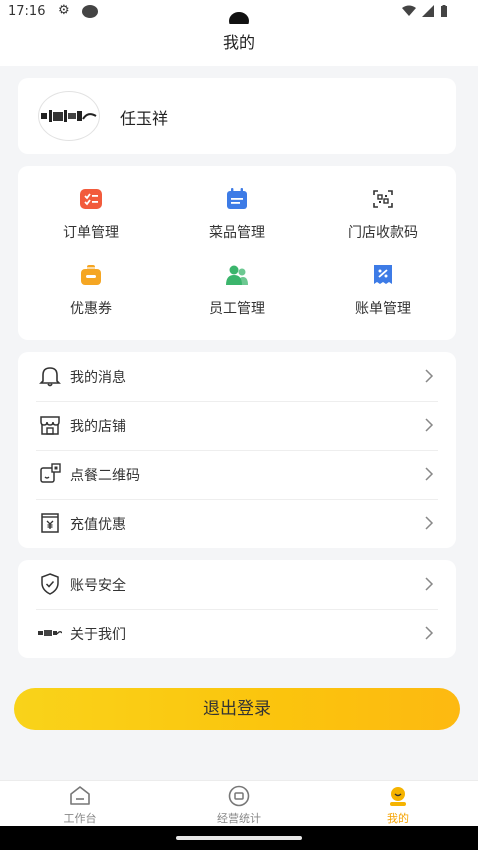  Describe the element at coordinates (98, 586) in the screenshot. I see `menu-item-label: 账号安全` at that location.